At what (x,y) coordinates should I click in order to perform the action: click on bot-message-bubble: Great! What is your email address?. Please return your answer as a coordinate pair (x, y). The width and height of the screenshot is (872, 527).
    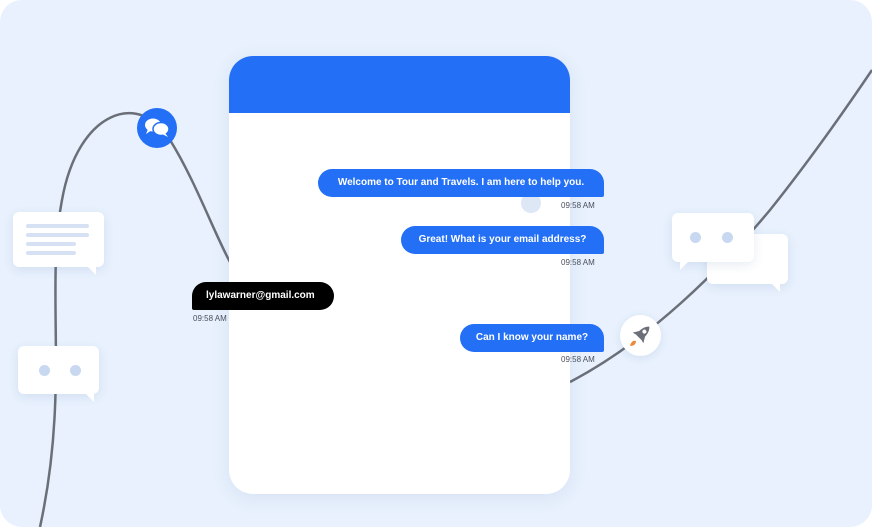
    Looking at the image, I should click on (502, 240).